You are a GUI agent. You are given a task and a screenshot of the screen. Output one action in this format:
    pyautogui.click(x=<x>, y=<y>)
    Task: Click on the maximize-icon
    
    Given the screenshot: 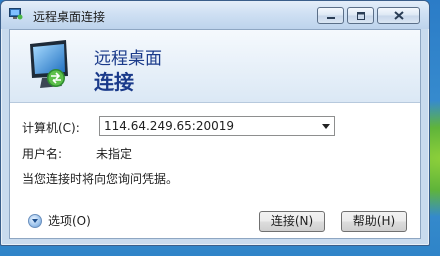 What is the action you would take?
    pyautogui.click(x=360, y=15)
    